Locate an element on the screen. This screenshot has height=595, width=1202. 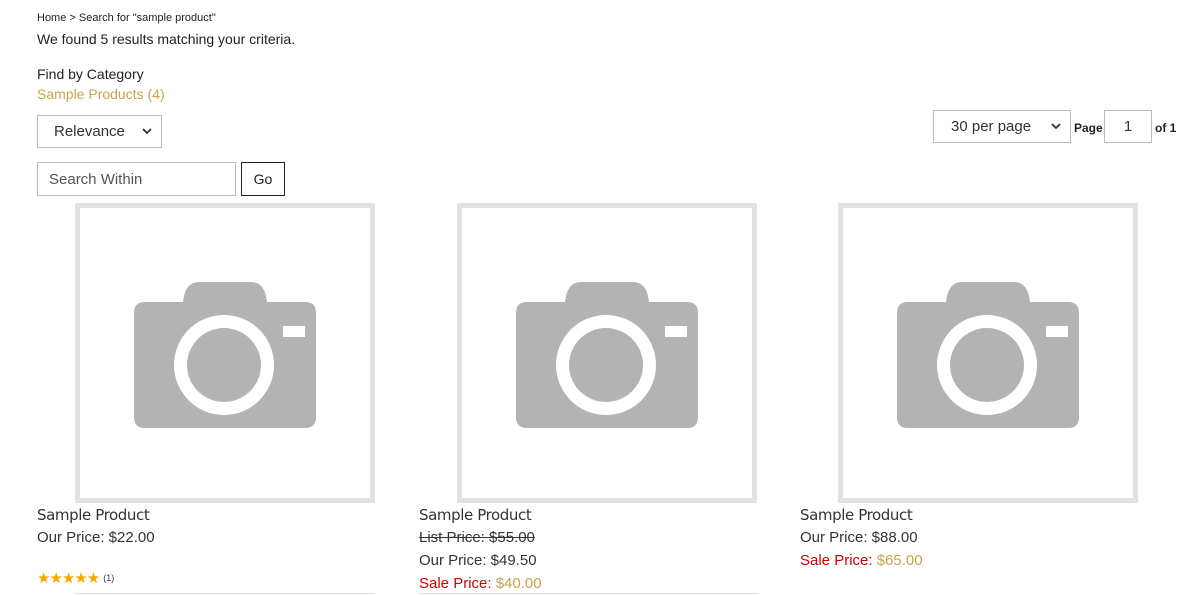
sale-price-value: $65.00 is located at coordinates (897, 560).